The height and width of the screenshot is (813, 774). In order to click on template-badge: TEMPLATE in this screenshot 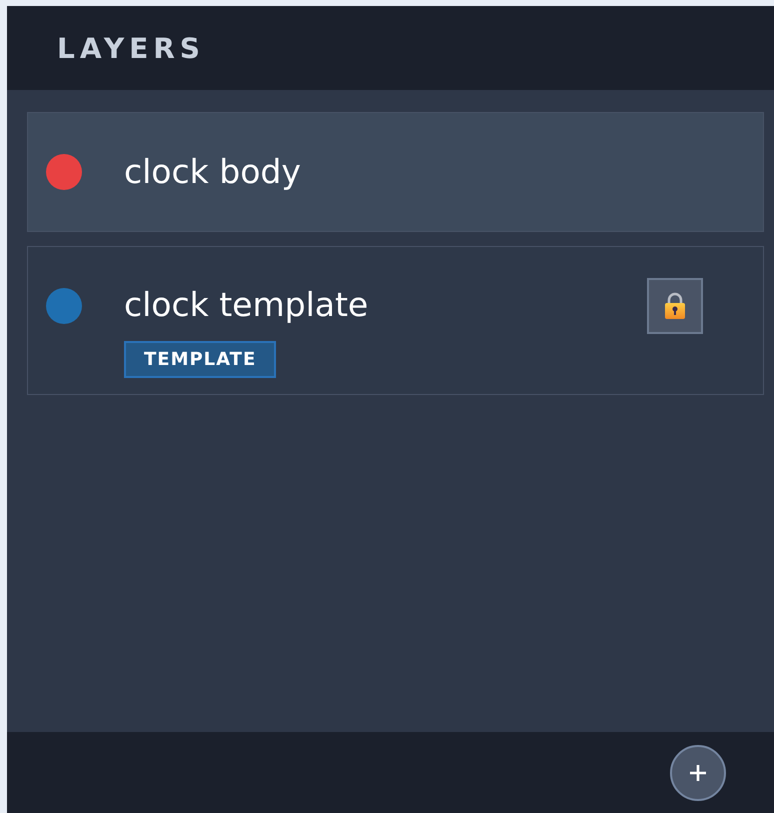, I will do `click(200, 359)`.